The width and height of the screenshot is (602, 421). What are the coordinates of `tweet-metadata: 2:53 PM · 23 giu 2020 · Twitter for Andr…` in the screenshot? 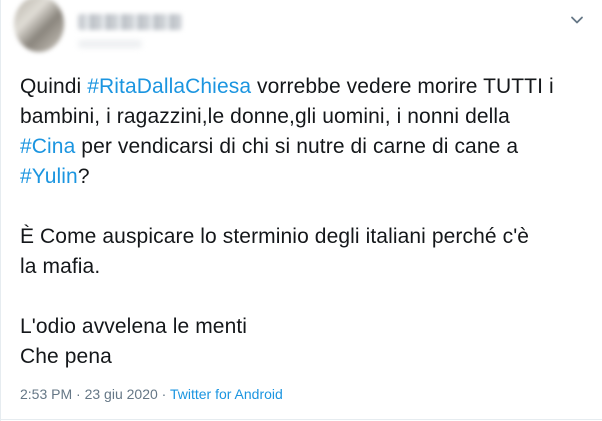 It's located at (151, 394).